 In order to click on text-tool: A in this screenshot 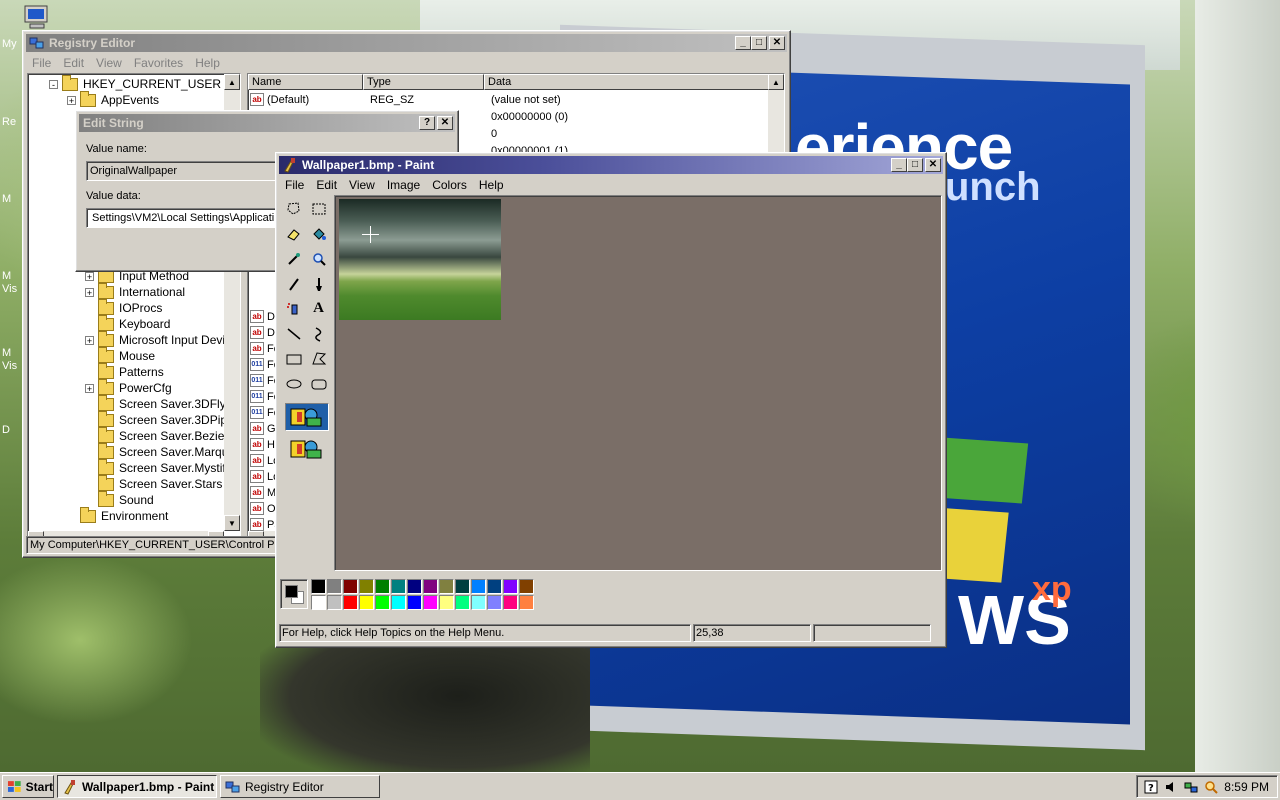, I will do `click(318, 308)`.